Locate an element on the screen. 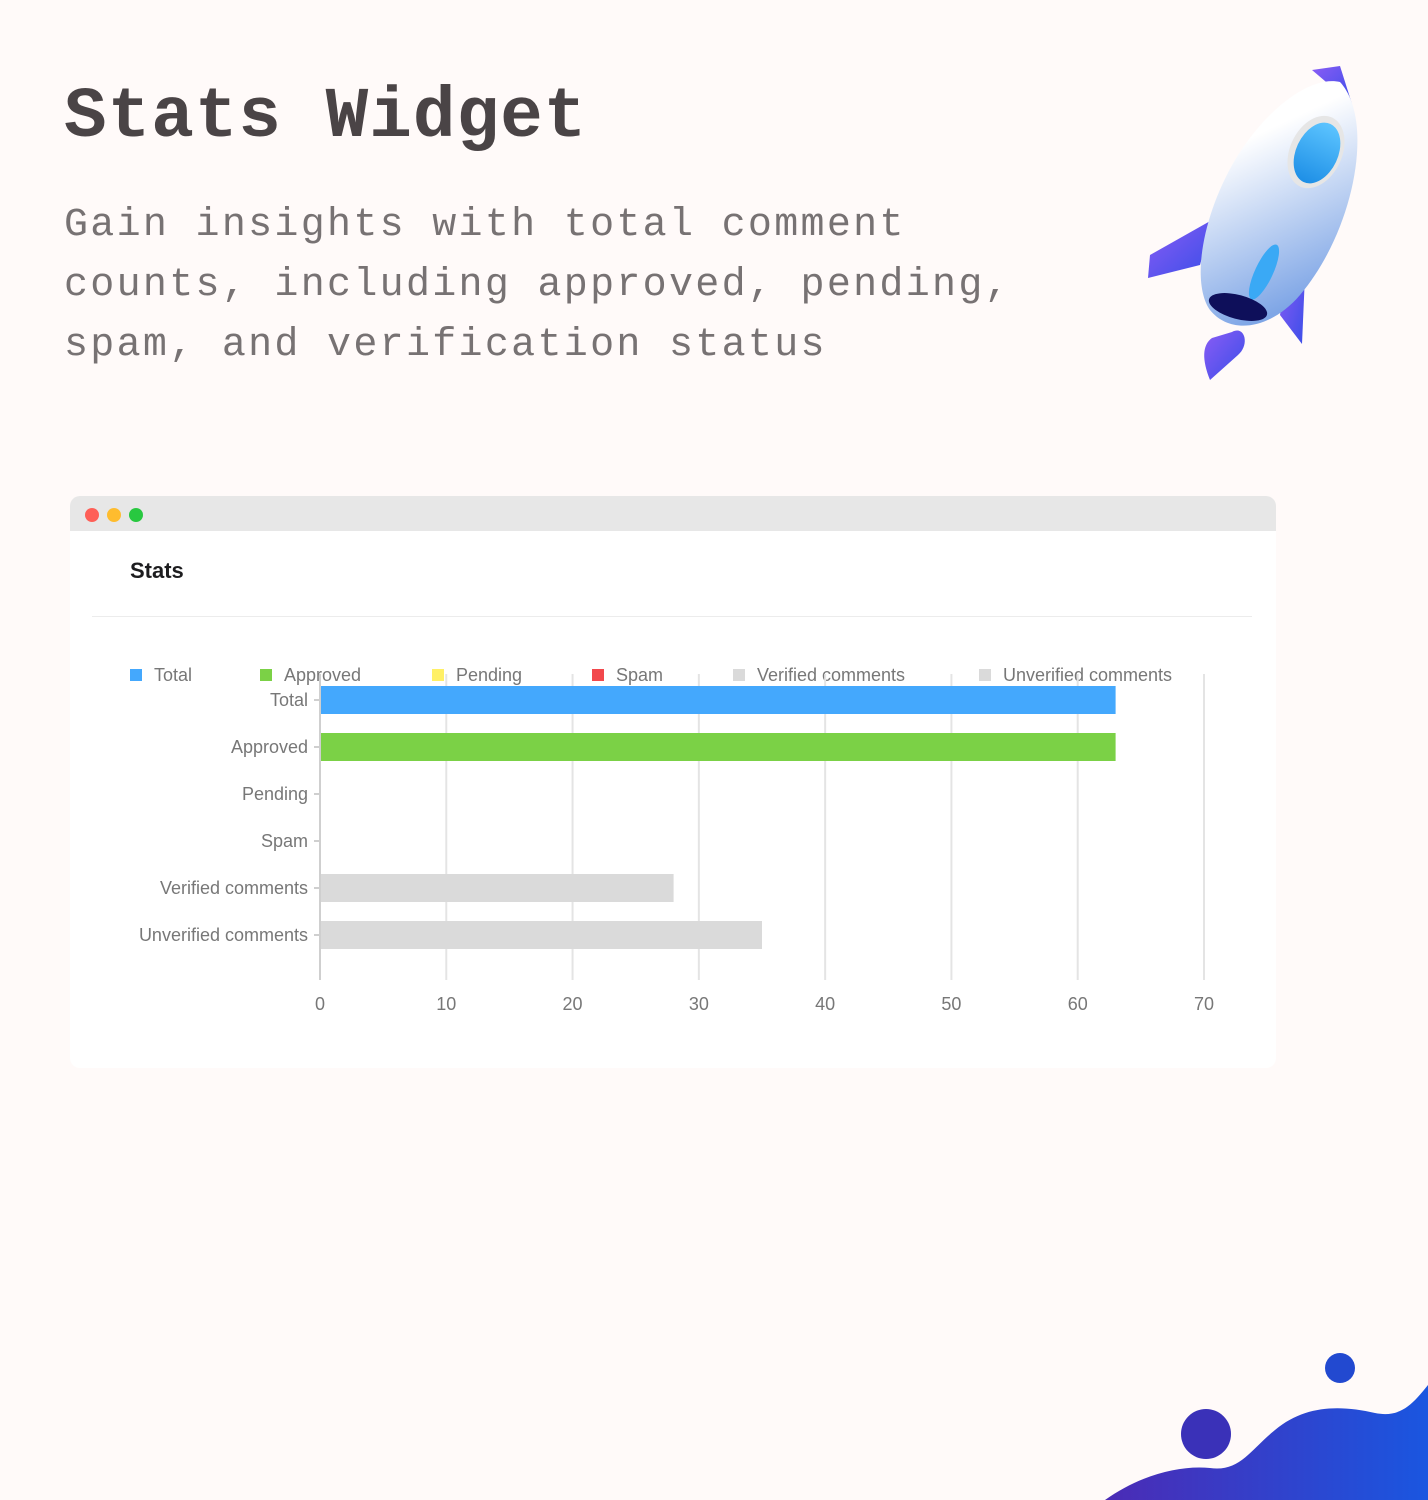 This screenshot has height=1500, width=1428. legend-label: Pending is located at coordinates (489, 675).